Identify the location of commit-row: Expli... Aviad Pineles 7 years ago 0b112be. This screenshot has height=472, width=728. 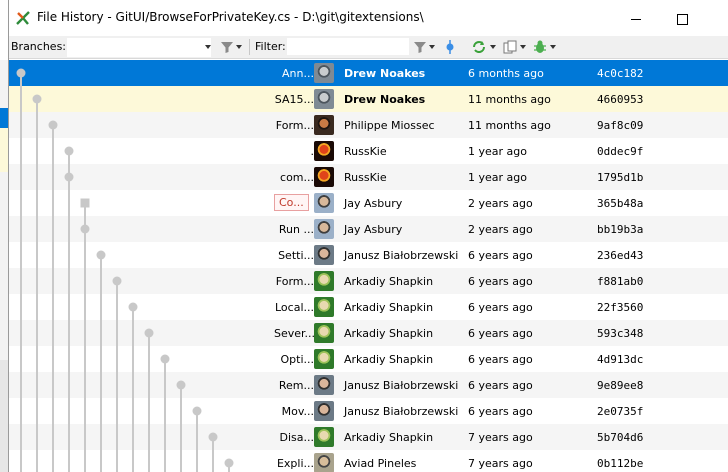
(368, 461).